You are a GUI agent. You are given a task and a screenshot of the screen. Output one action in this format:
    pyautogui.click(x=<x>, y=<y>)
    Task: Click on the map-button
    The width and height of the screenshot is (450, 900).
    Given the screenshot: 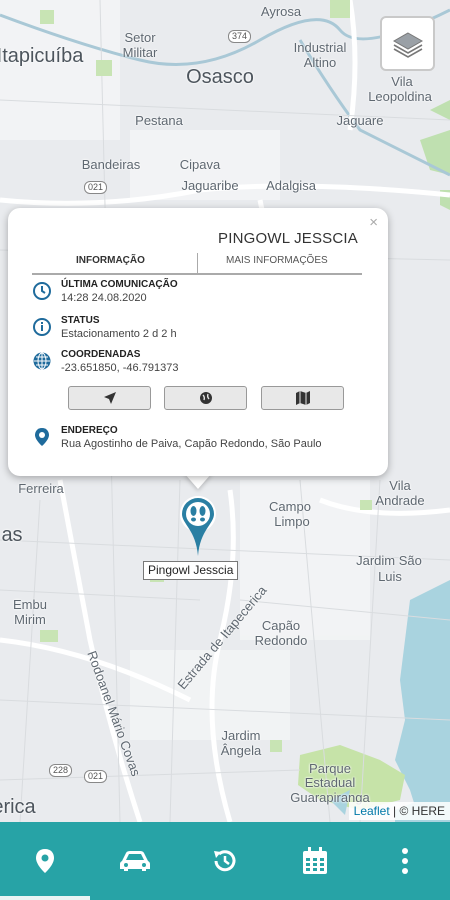 What is the action you would take?
    pyautogui.click(x=302, y=398)
    